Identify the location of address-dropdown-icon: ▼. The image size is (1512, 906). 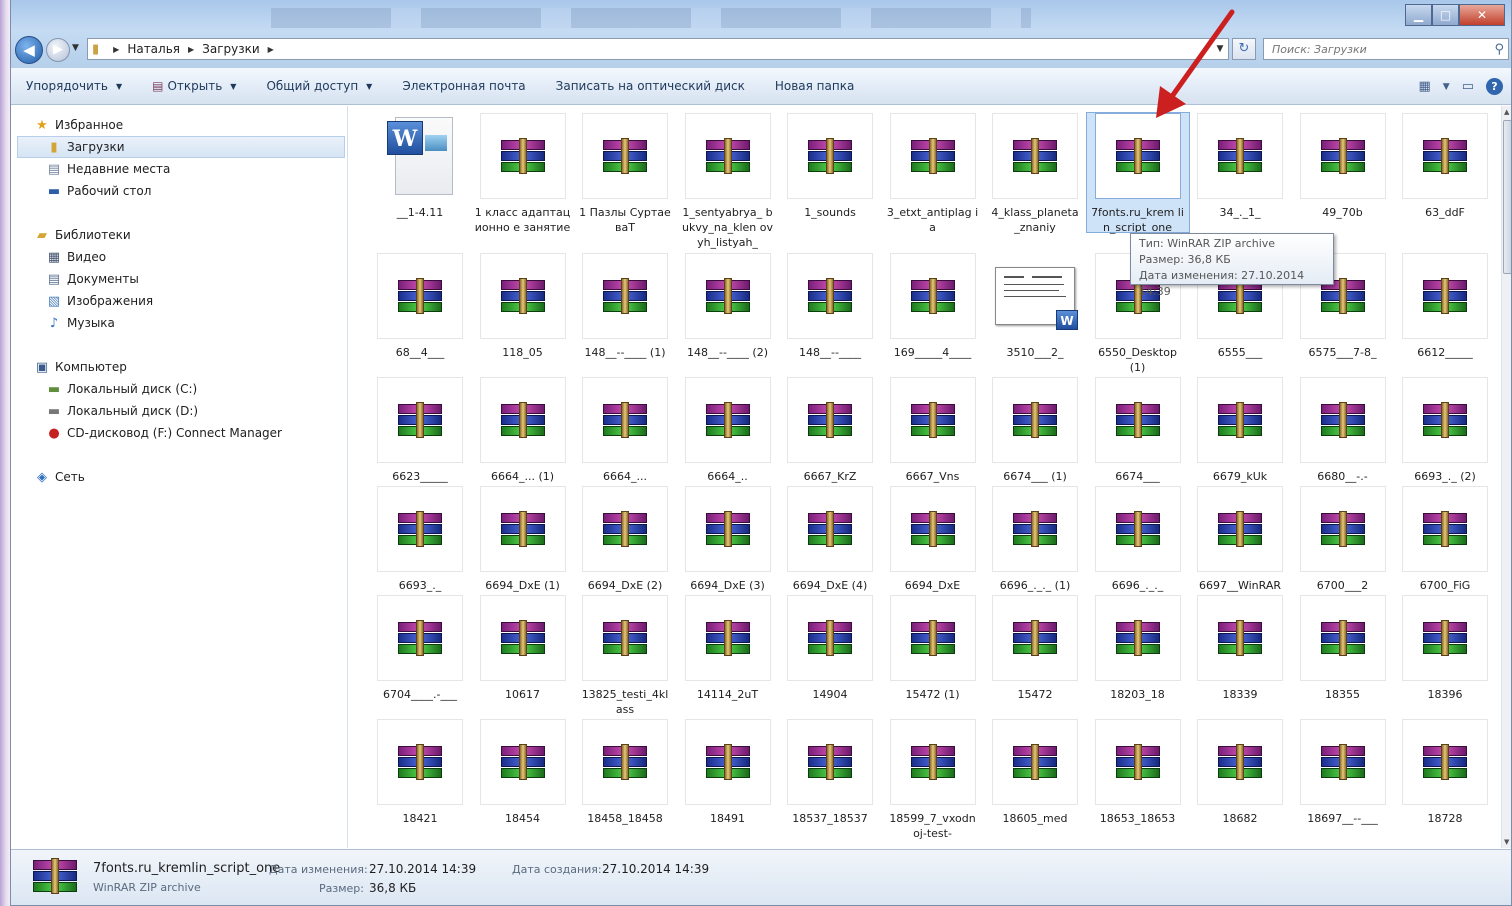
(1220, 49).